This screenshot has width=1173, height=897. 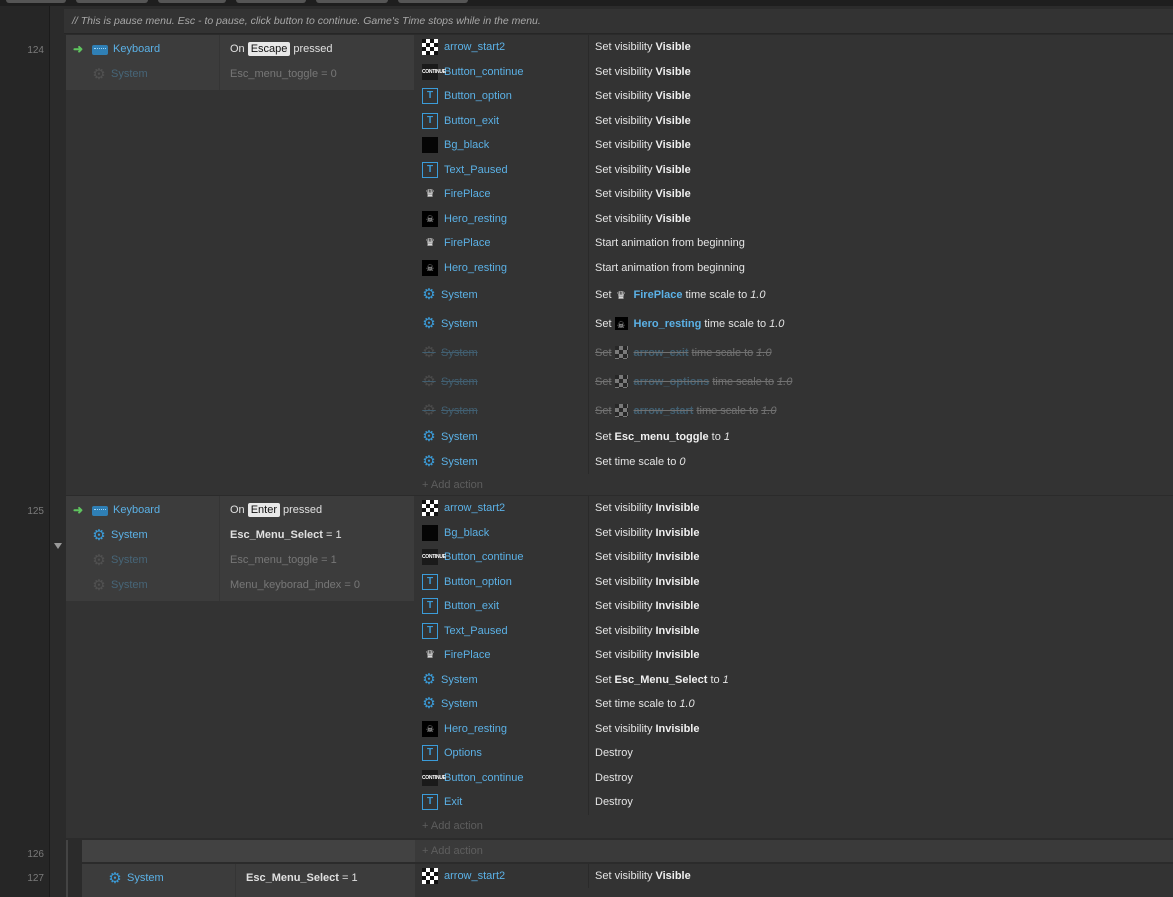 I want to click on action-object: T Exit, so click(x=442, y=802).